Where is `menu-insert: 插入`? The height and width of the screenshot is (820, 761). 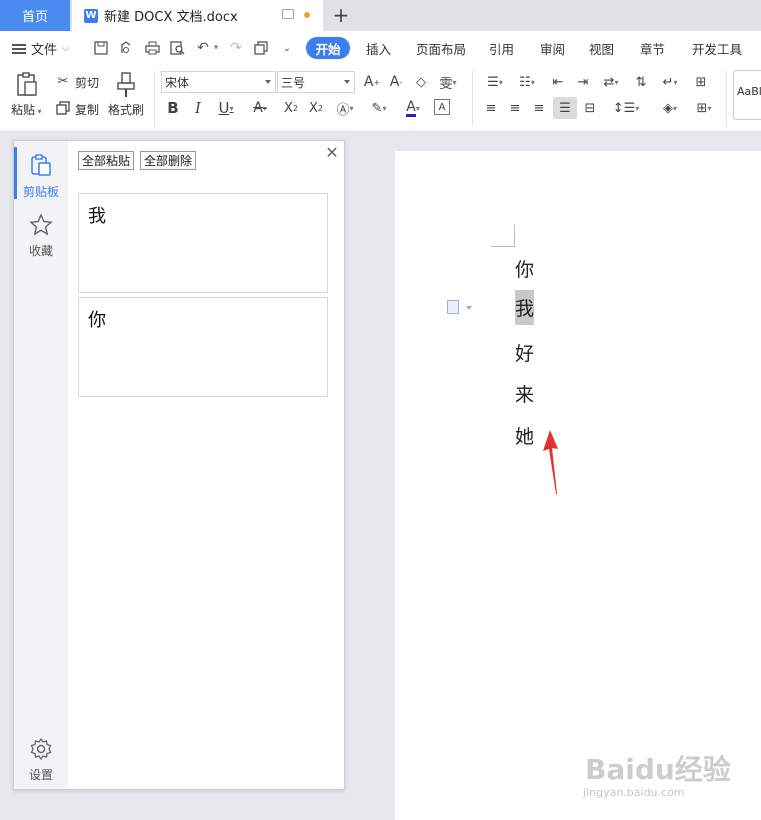 menu-insert: 插入 is located at coordinates (378, 48).